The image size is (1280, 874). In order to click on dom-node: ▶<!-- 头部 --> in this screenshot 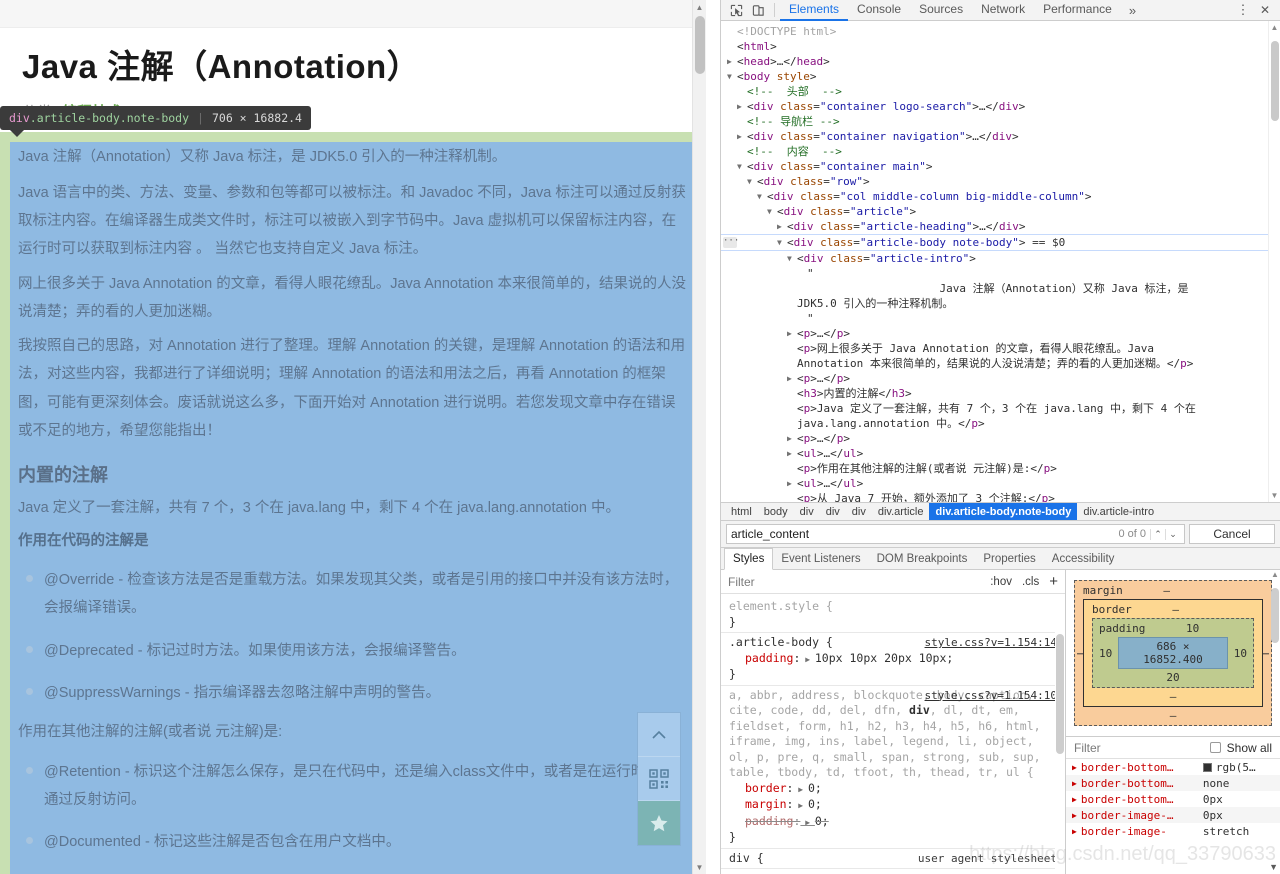, I will do `click(1000, 91)`.